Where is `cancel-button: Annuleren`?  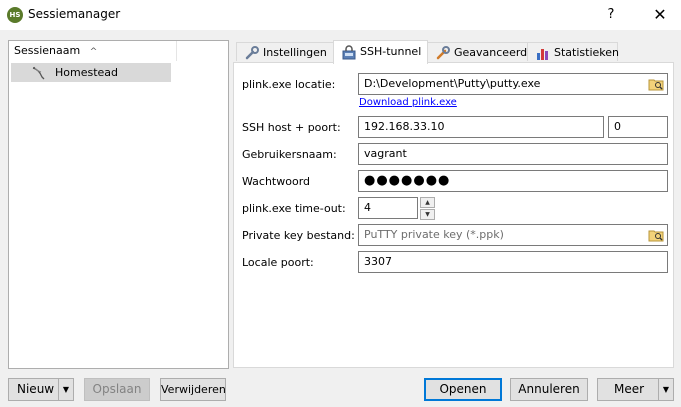 cancel-button: Annuleren is located at coordinates (549, 389).